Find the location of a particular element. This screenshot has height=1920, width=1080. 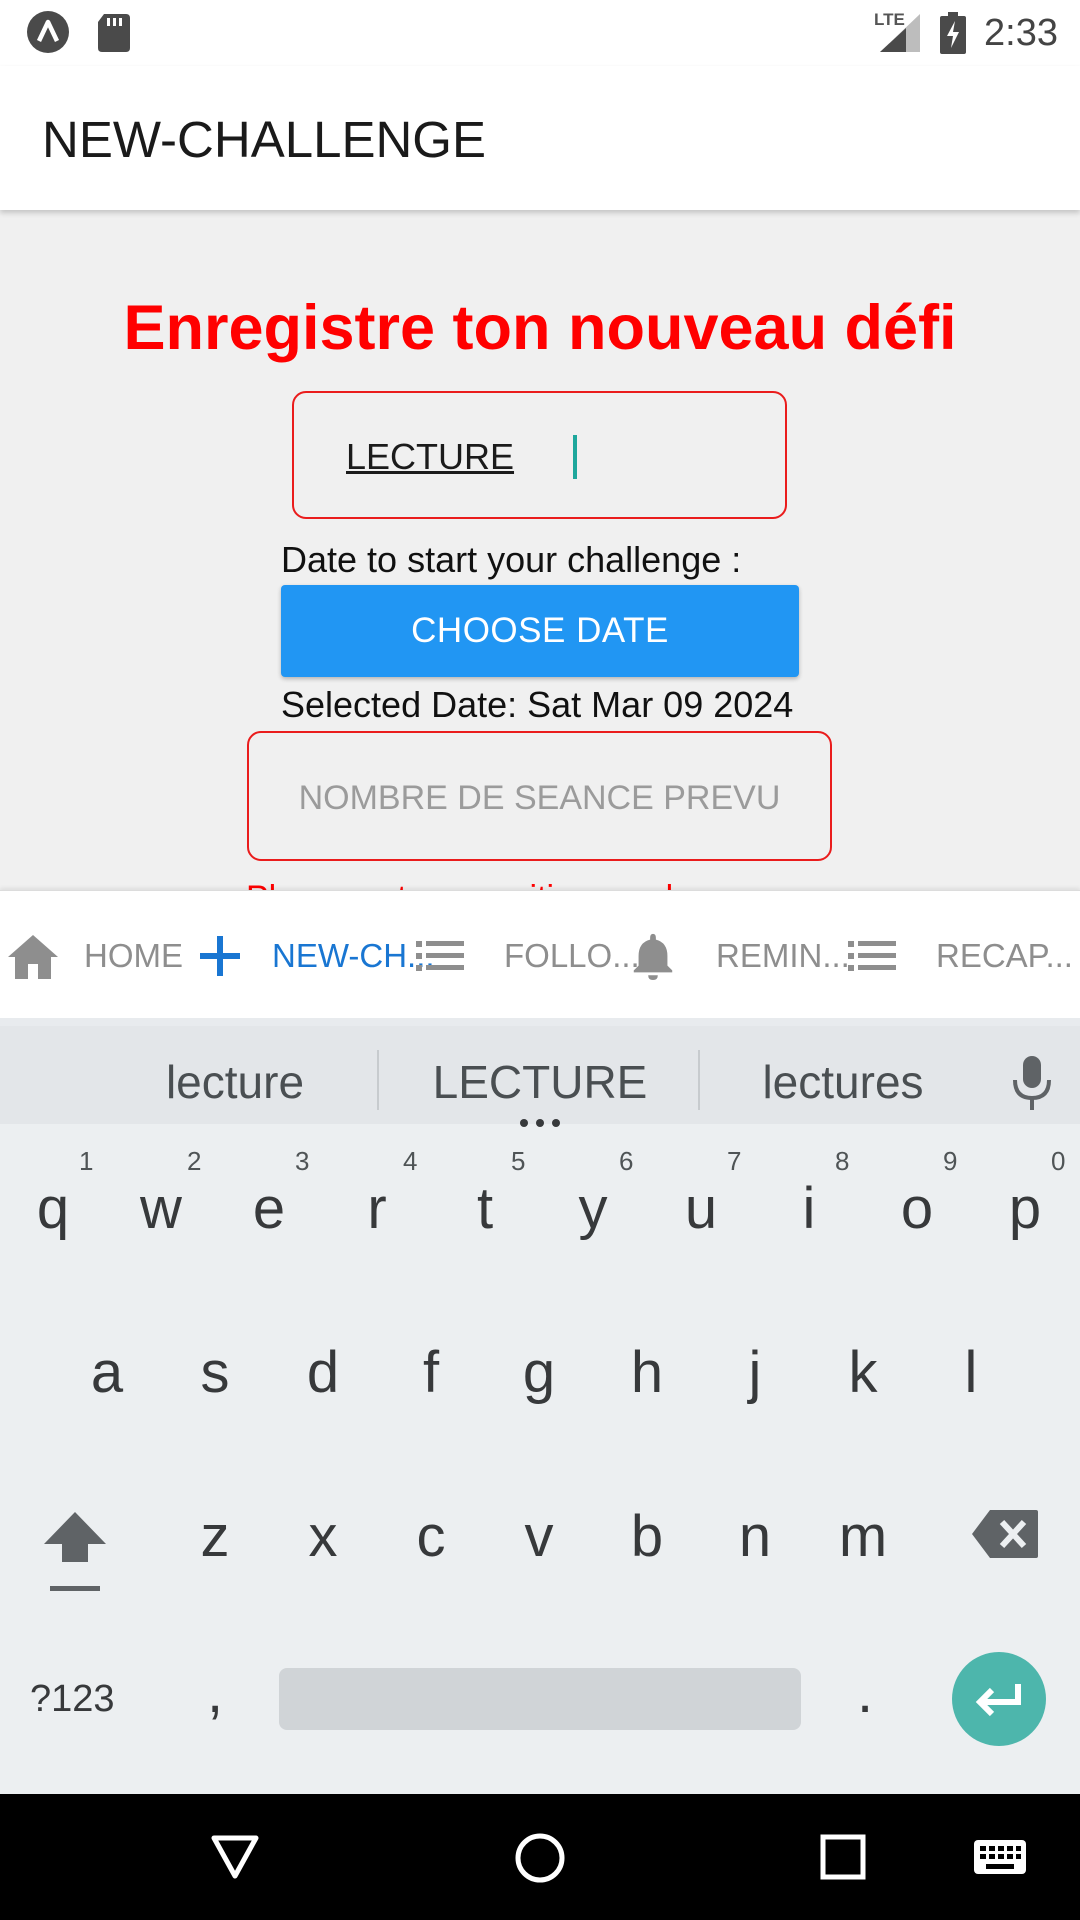

challenge-name-input: LECTURE is located at coordinates (539, 455).